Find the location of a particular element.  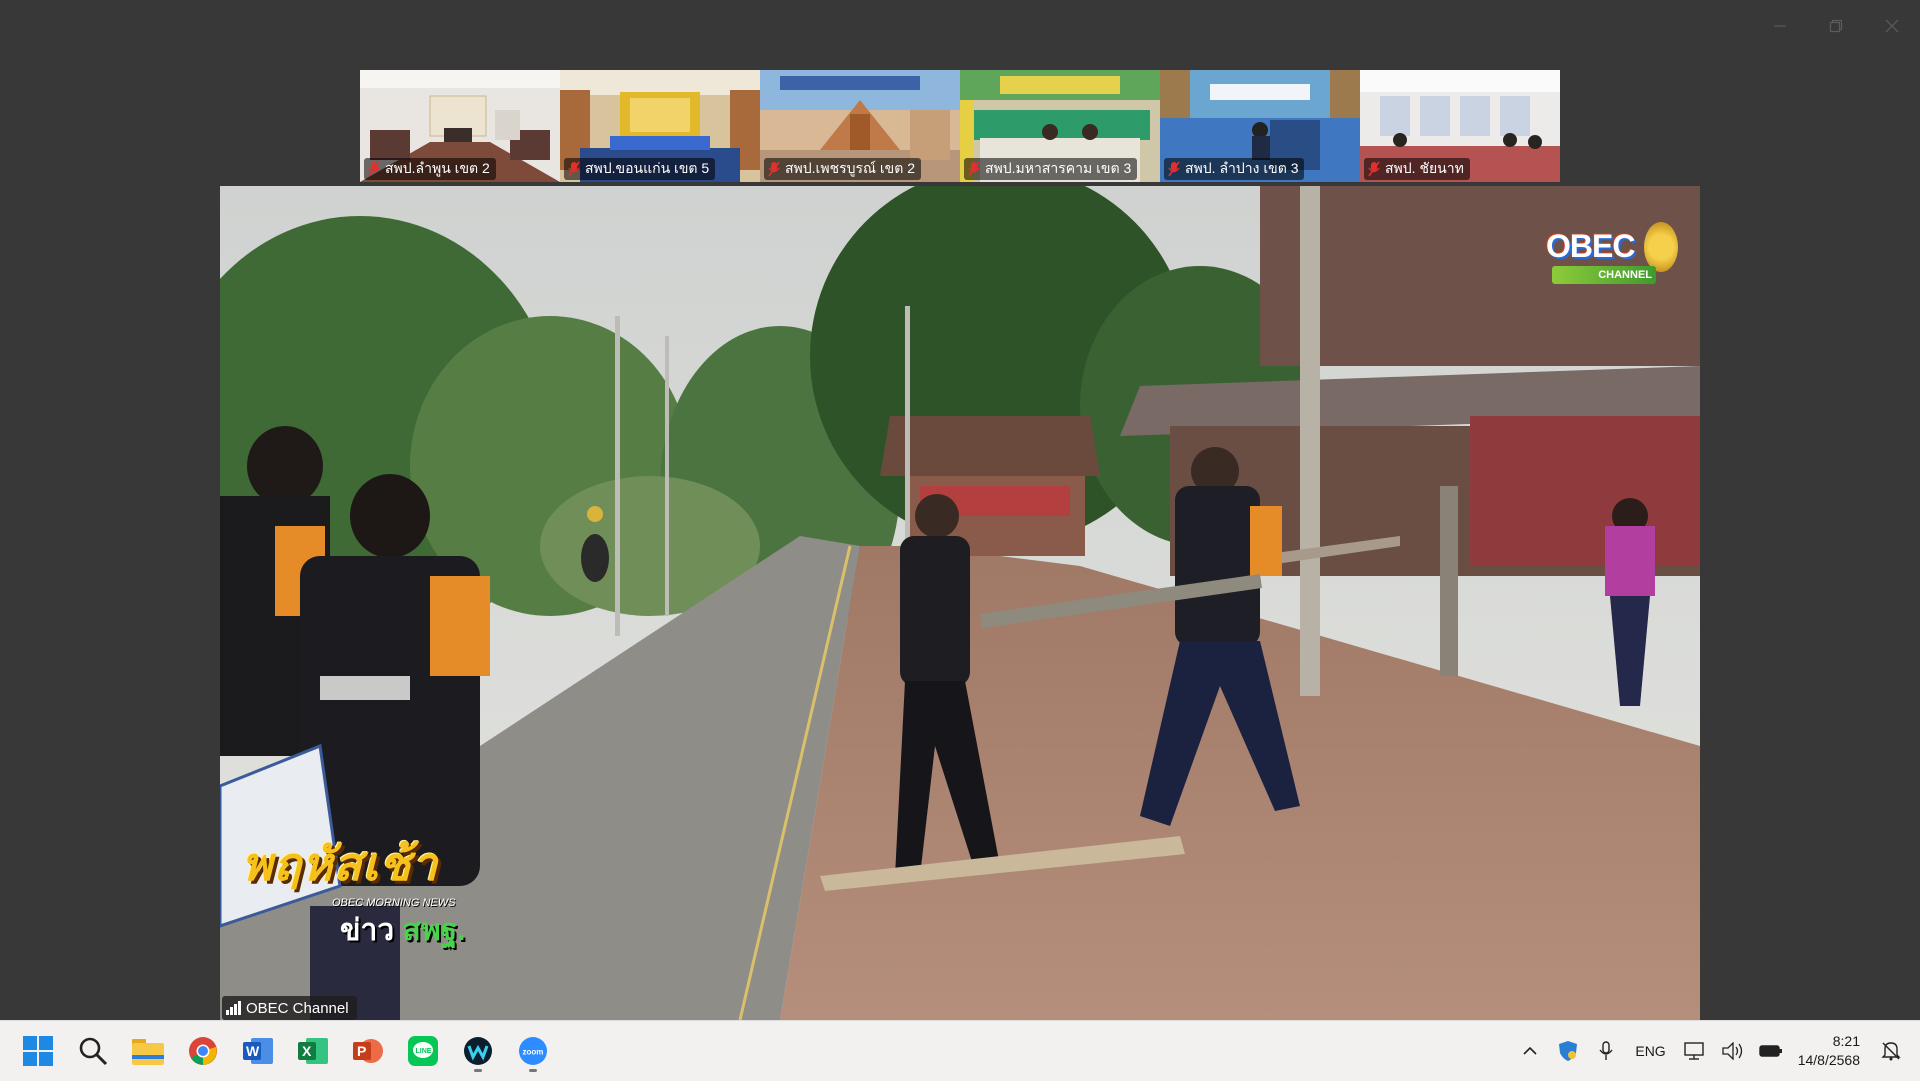

participant-name-label: สพป.มหาสารคาม เขต 3 is located at coordinates (1051, 169).